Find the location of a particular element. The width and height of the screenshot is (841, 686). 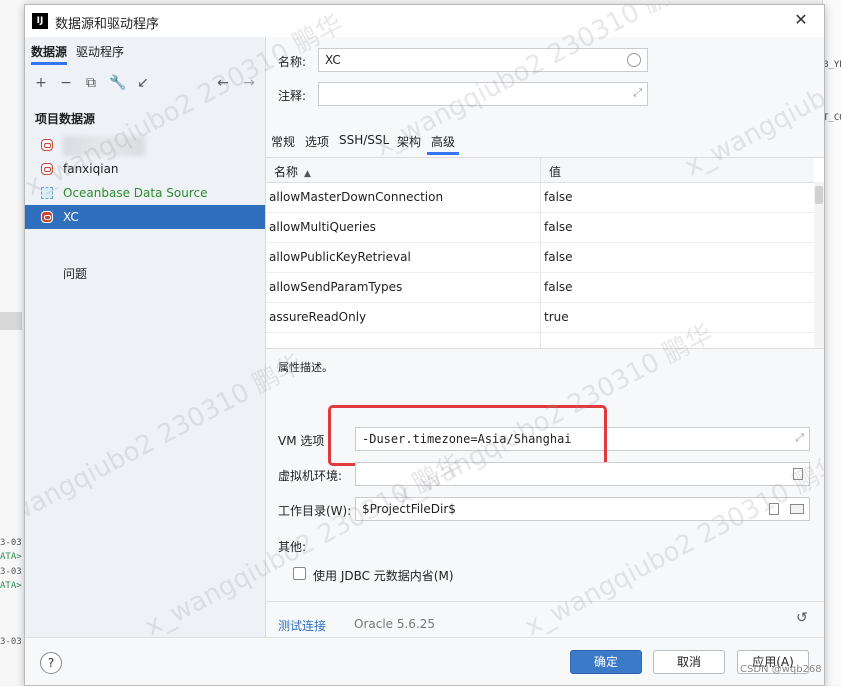

driver-info: Oracle 5.6.25 is located at coordinates (395, 624).